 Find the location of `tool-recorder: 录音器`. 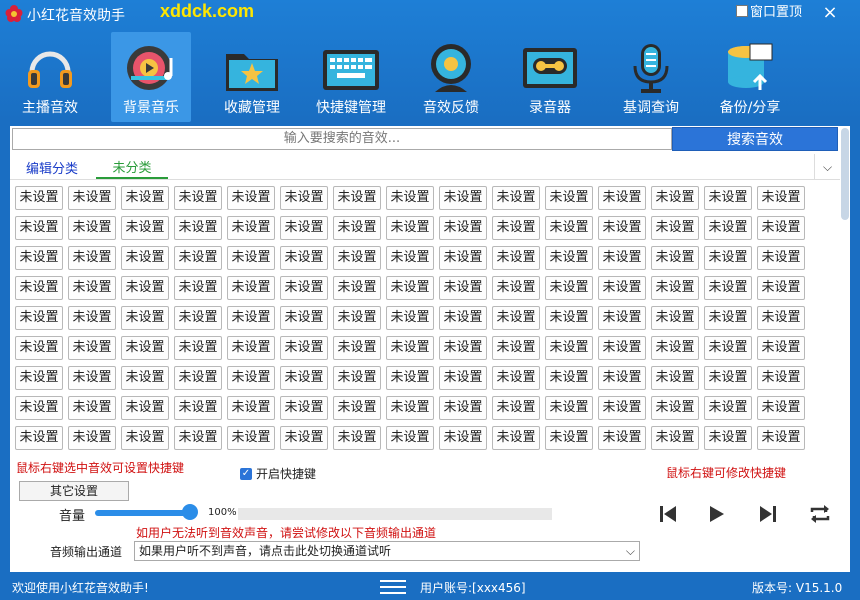

tool-recorder: 录音器 is located at coordinates (550, 77).